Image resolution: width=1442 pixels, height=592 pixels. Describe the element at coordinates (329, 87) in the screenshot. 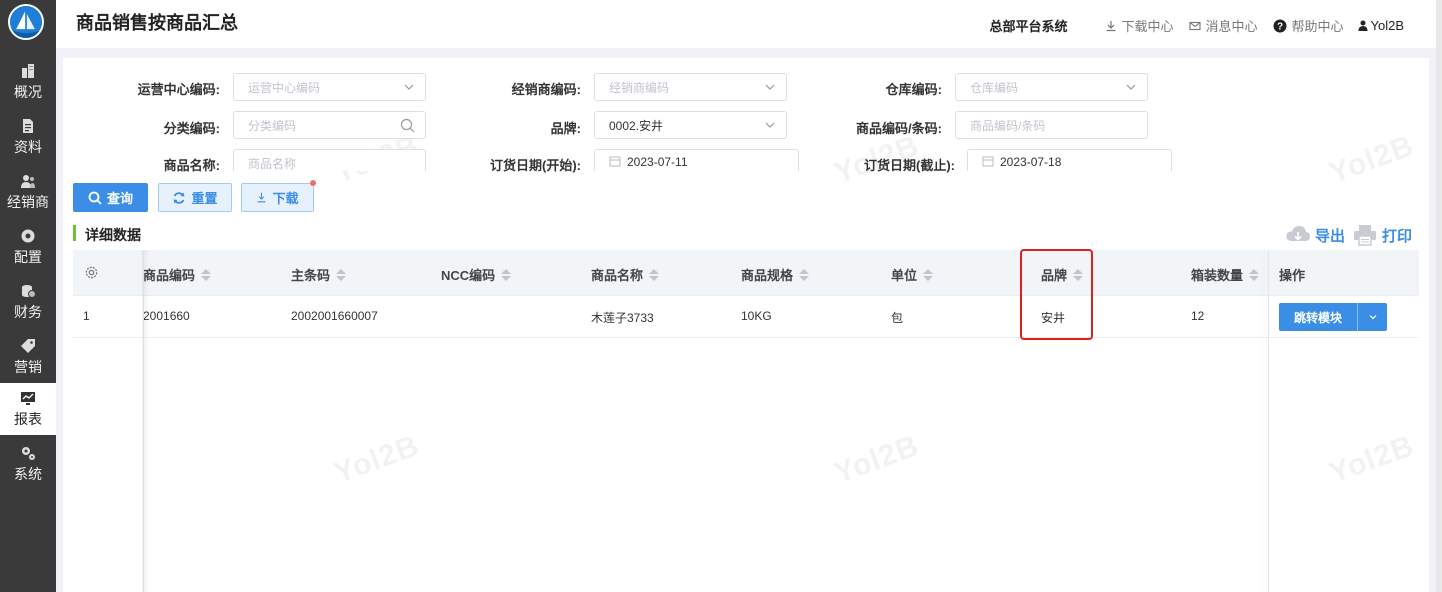

I see `ops-center-code-select: 运营中心编码` at that location.